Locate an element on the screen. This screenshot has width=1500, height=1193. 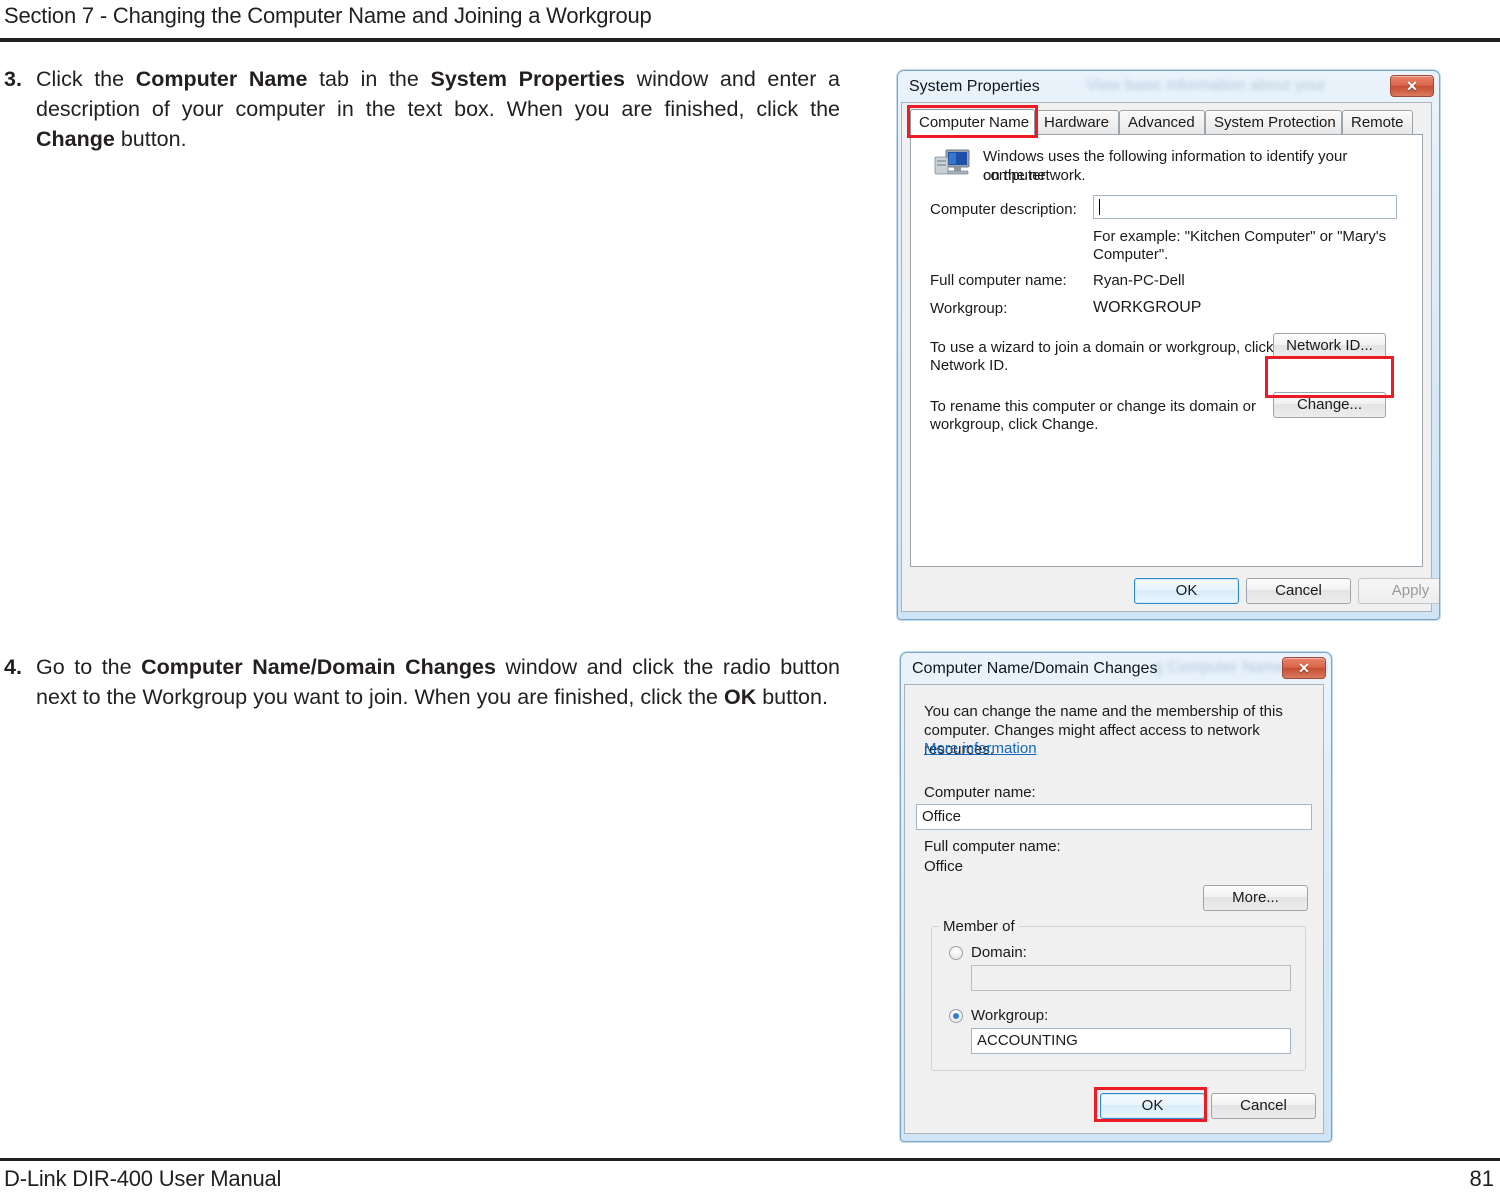
workgroup-value: ACCOUNTING is located at coordinates (1027, 1040).